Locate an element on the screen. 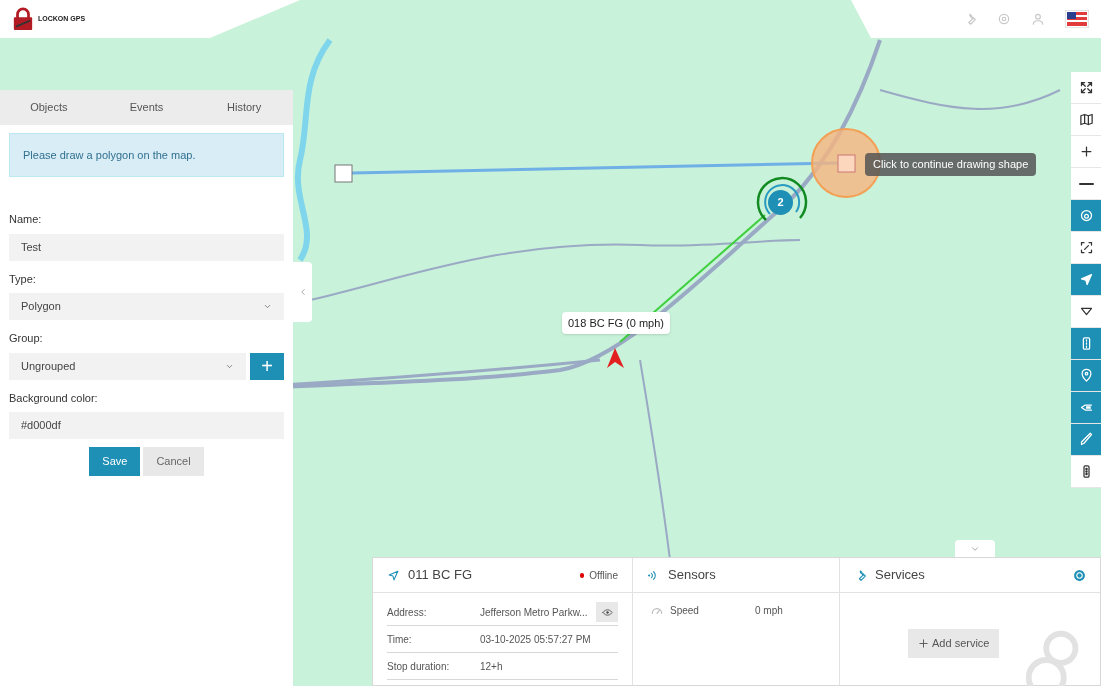 This screenshot has width=1101, height=686. cluster-ring is located at coordinates (782, 198).